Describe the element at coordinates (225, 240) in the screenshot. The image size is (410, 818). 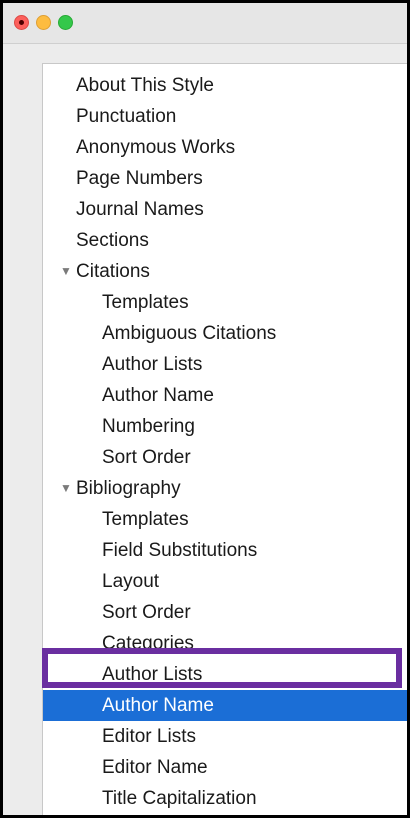
I see `sidebar-item-sections: Sections` at that location.